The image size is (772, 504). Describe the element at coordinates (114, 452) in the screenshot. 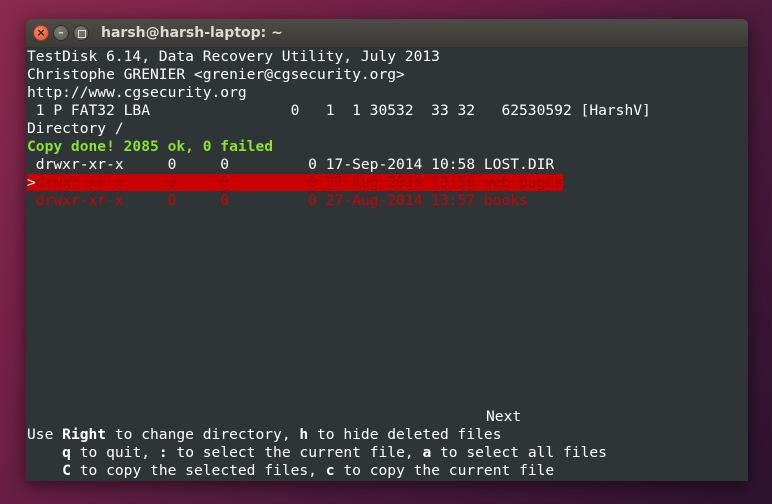

I see `help-text: to quit,` at that location.